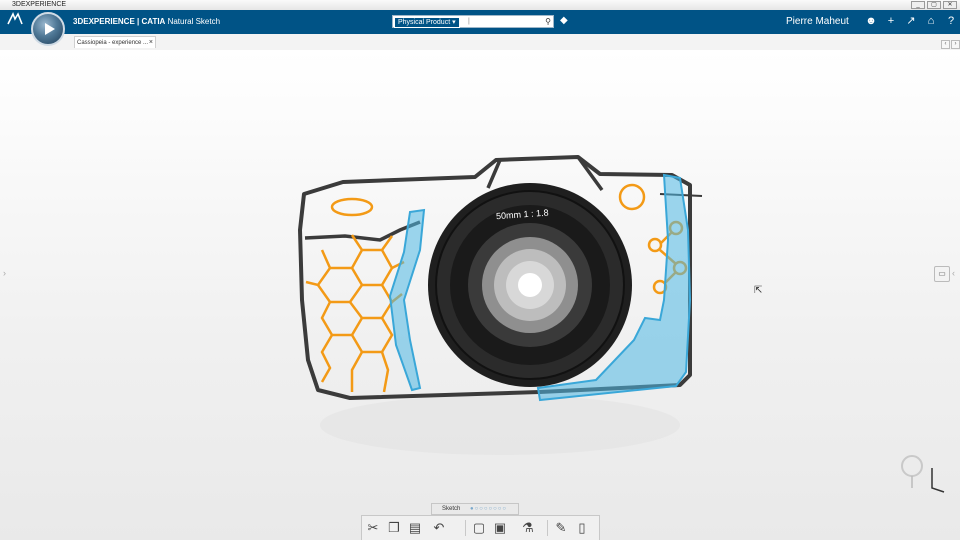  What do you see at coordinates (582, 528) in the screenshot?
I see `trash-icon: ▯` at bounding box center [582, 528].